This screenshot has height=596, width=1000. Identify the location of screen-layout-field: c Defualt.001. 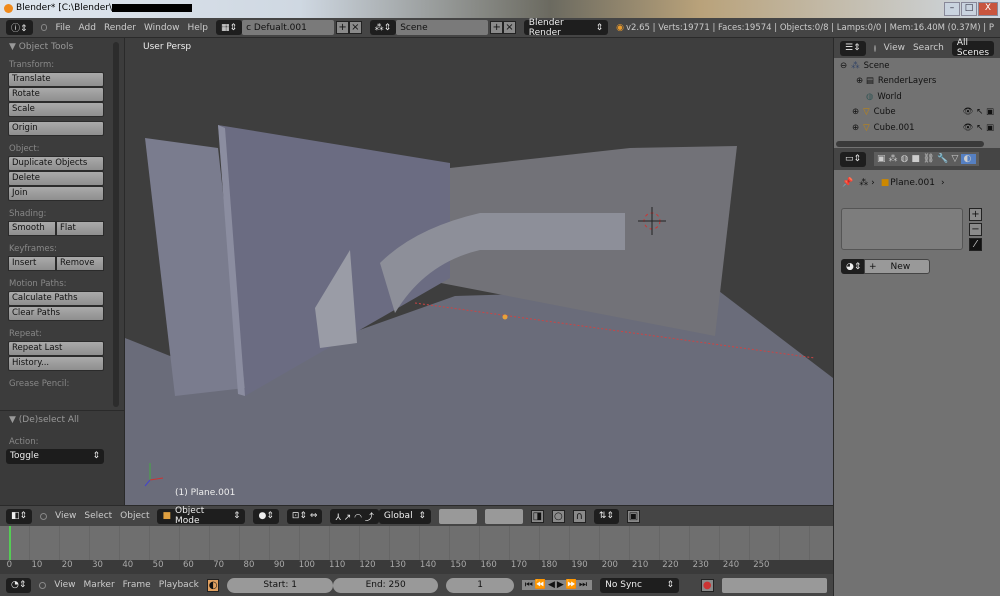
(288, 27).